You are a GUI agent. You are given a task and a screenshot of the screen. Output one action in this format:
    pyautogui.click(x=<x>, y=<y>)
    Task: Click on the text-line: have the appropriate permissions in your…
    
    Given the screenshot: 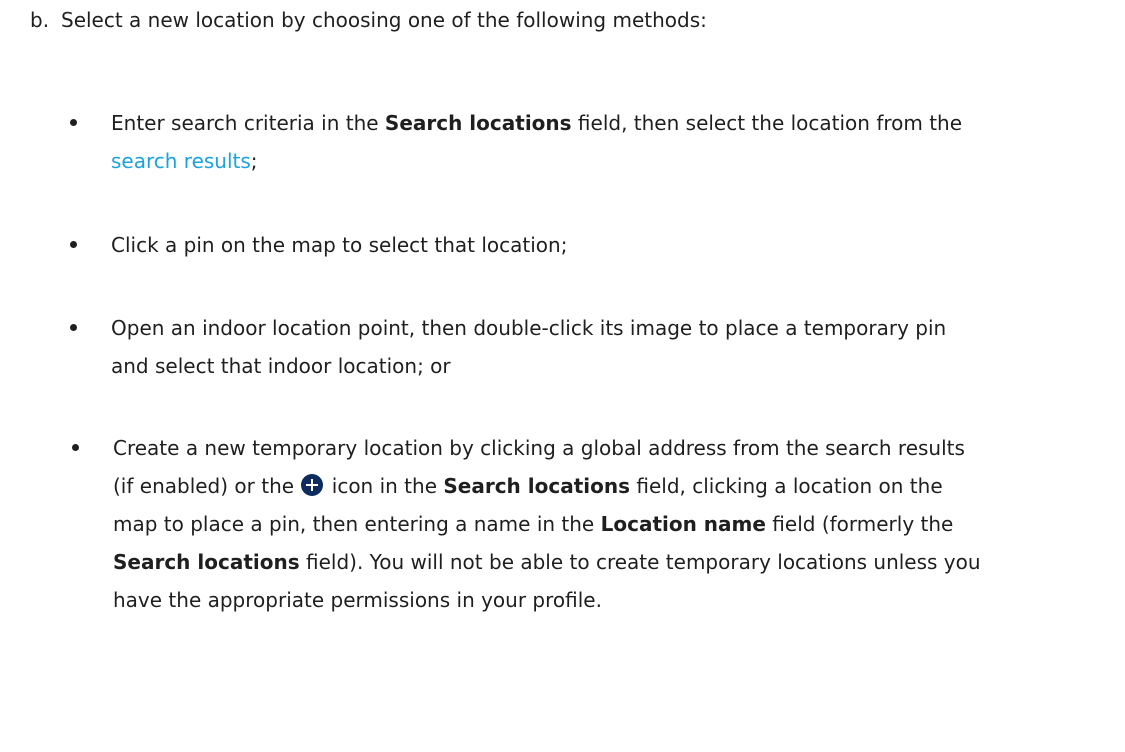 What is the action you would take?
    pyautogui.click(x=613, y=600)
    